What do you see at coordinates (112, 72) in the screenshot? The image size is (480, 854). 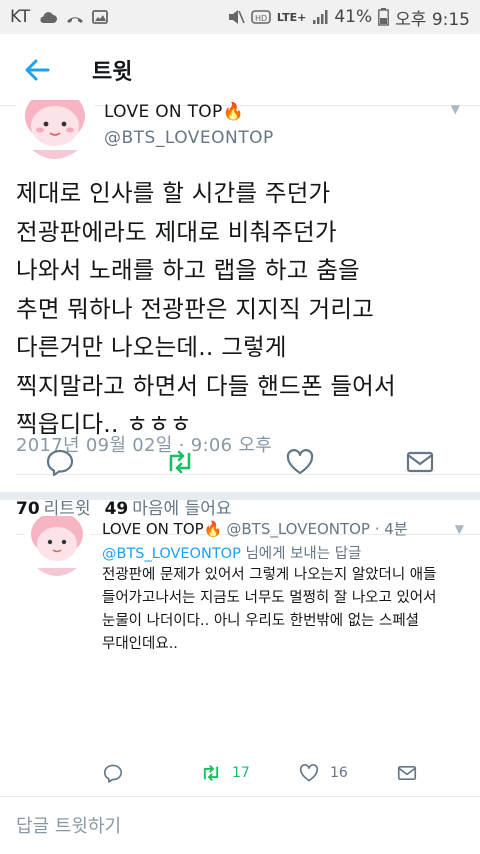 I see `page-title: 트윗` at bounding box center [112, 72].